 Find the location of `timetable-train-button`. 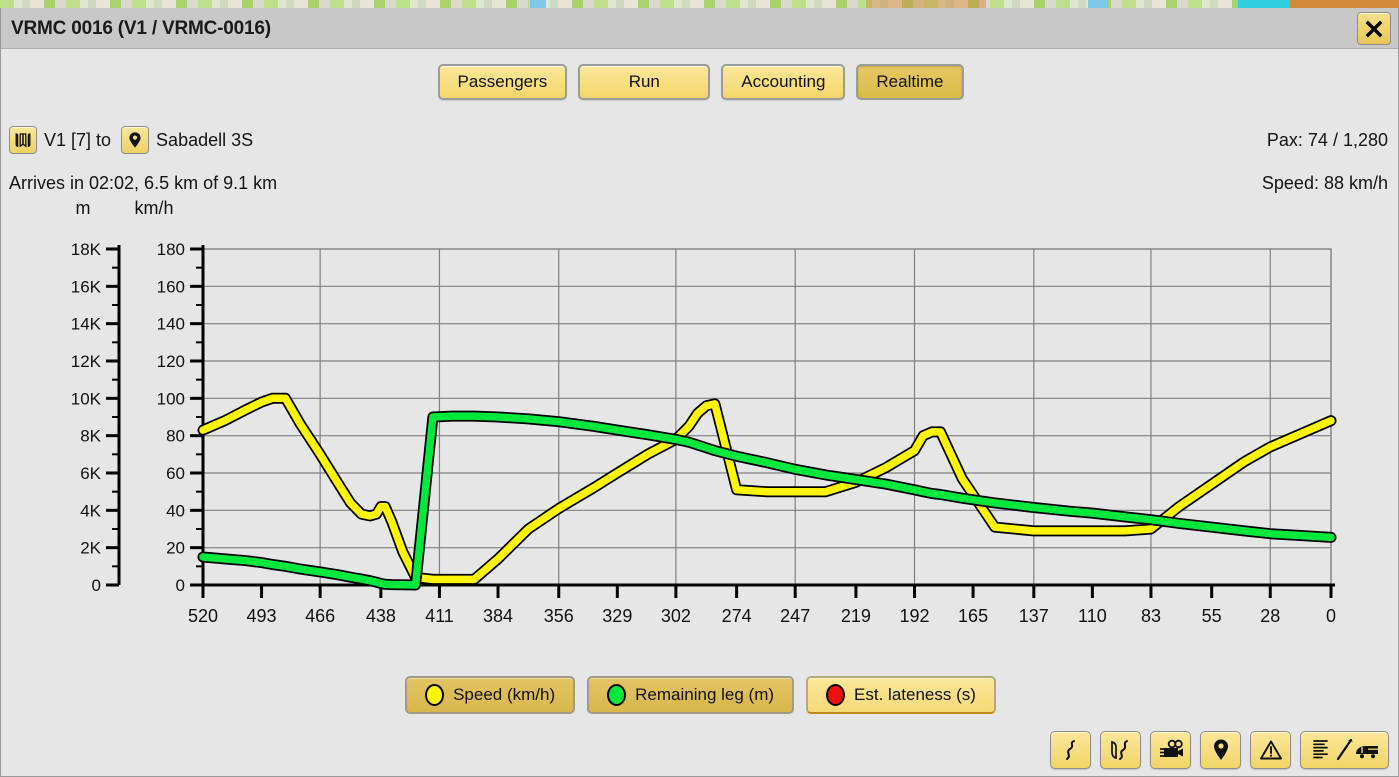

timetable-train-button is located at coordinates (1344, 750).